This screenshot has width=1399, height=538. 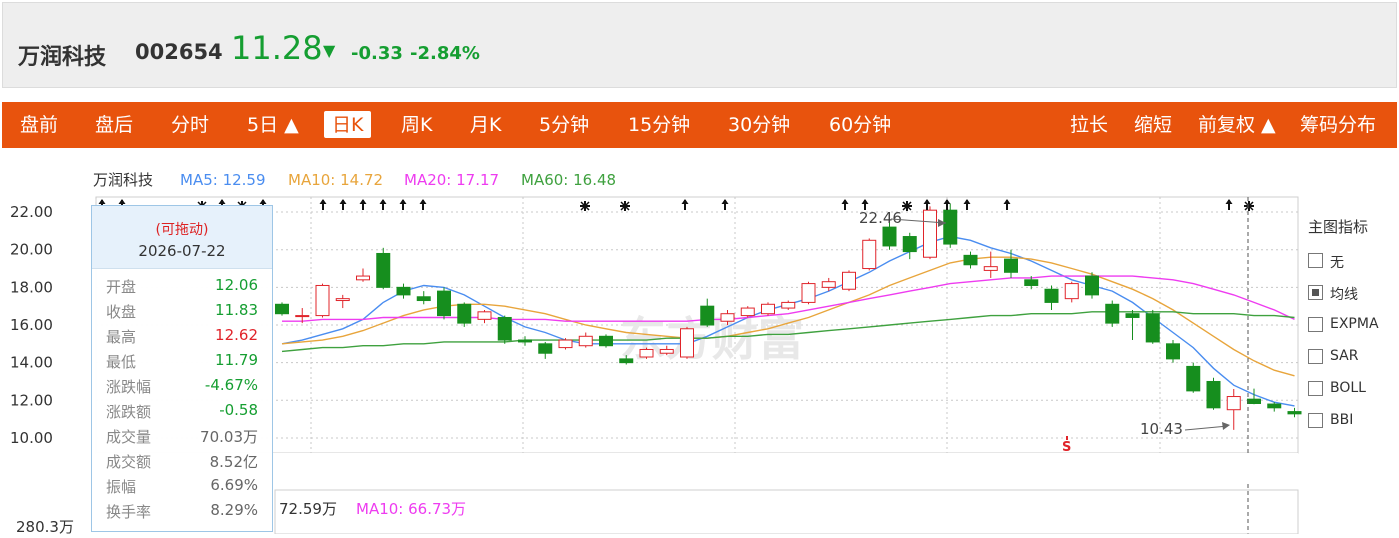 What do you see at coordinates (568, 180) in the screenshot?
I see `legend-ma60: MA60: 16.48` at bounding box center [568, 180].